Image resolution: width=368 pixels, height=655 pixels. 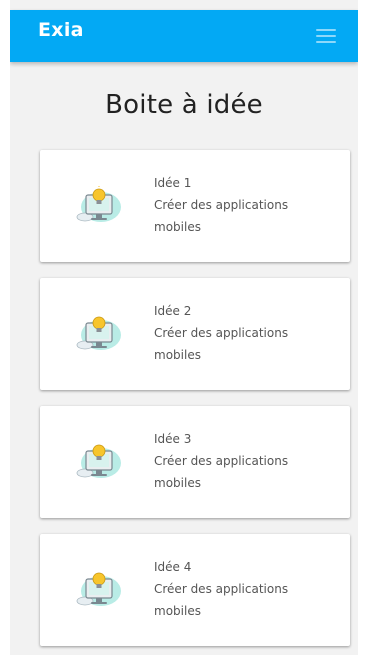 I want to click on idea-card-text: Idée 4 Créer des applications mobiles, so click(x=229, y=589).